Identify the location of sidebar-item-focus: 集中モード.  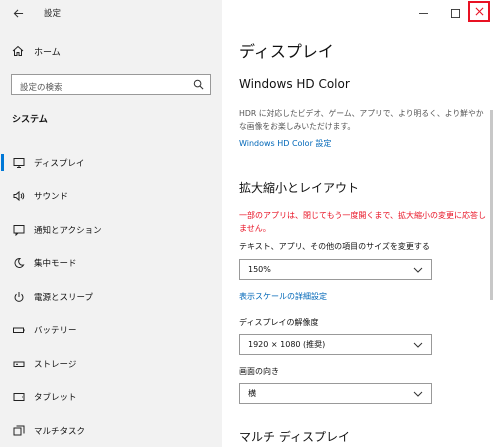
(111, 264).